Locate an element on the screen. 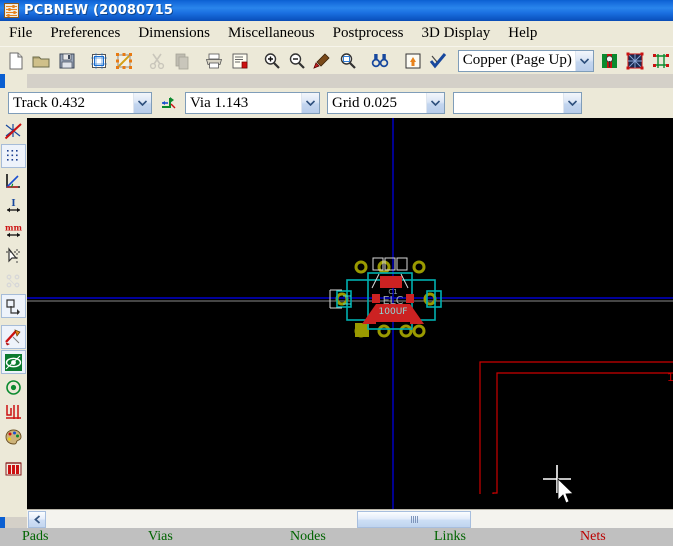 The width and height of the screenshot is (673, 546). module-overlap-text: ELC is located at coordinates (393, 300).